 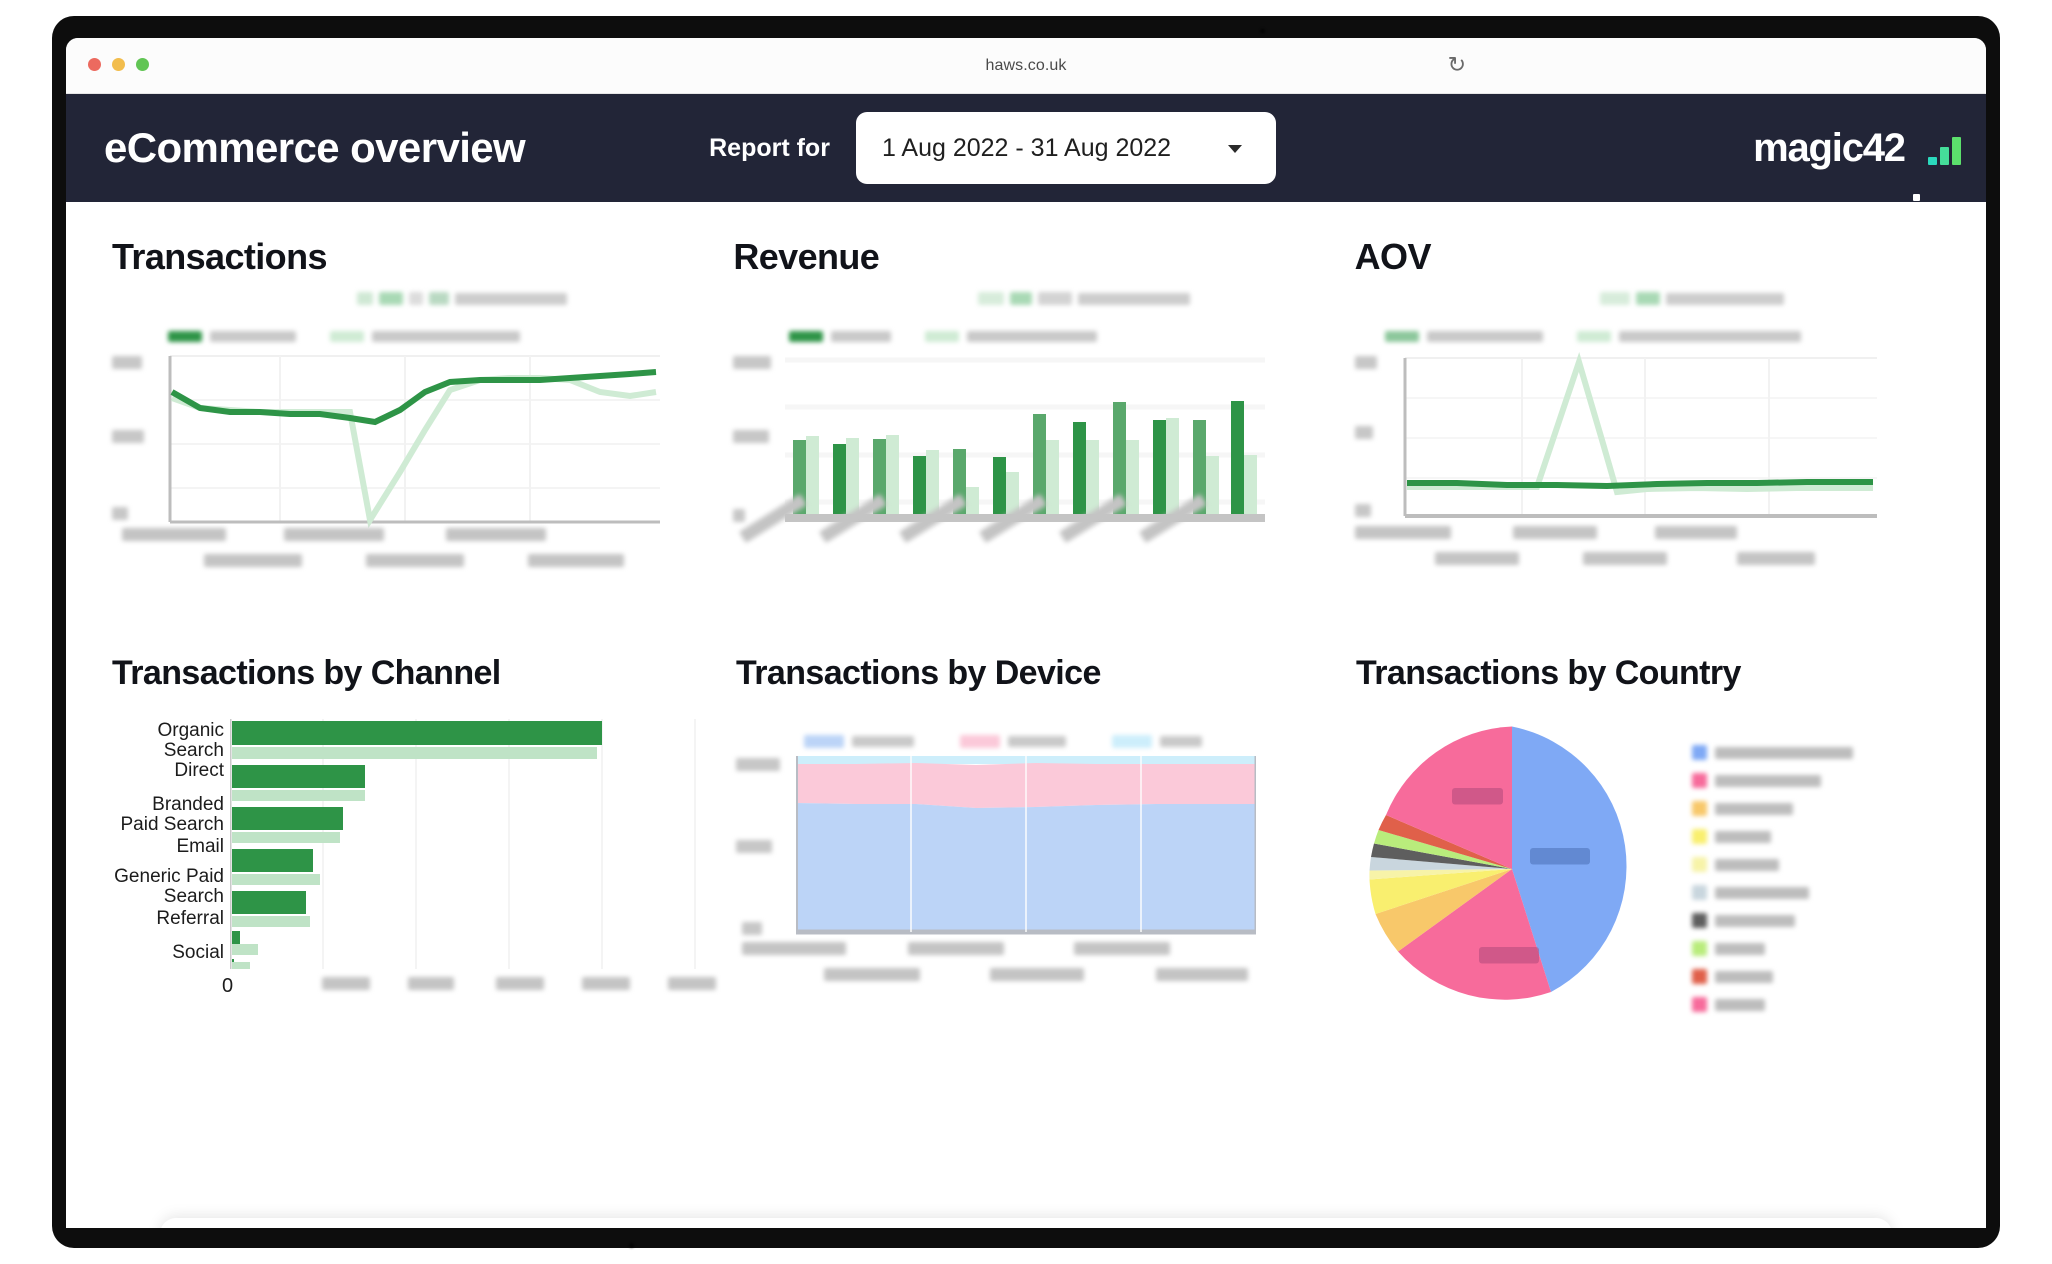 I want to click on revenue-delta-note, so click(x=1148, y=298).